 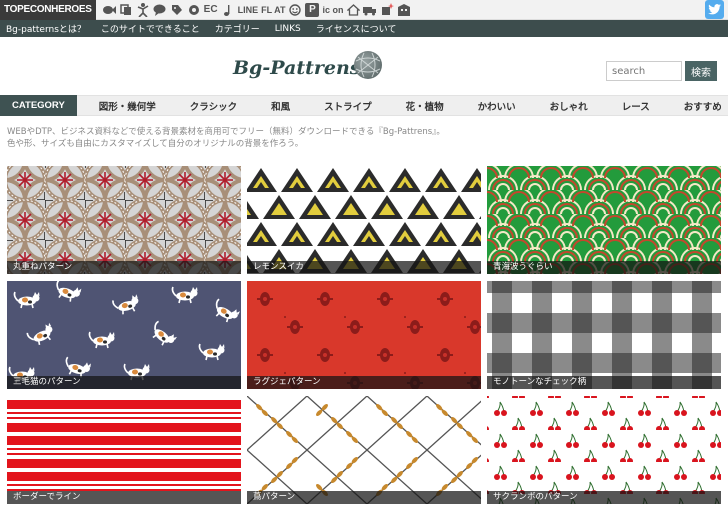 What do you see at coordinates (38, 105) in the screenshot?
I see `category-heading: CATEGORY` at bounding box center [38, 105].